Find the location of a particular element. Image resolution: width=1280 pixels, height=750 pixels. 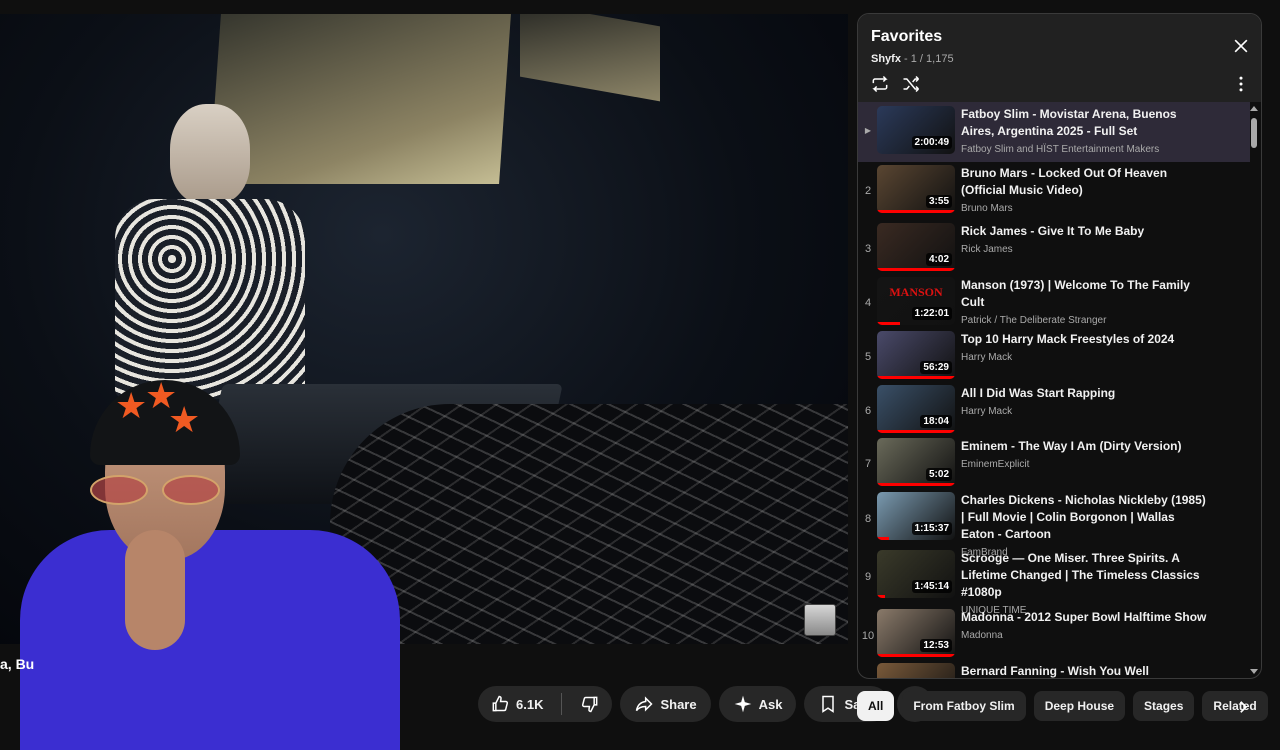

playlist-item-title: Madonna - 2012 Super Bowl Halftime Show is located at coordinates (1085, 617).